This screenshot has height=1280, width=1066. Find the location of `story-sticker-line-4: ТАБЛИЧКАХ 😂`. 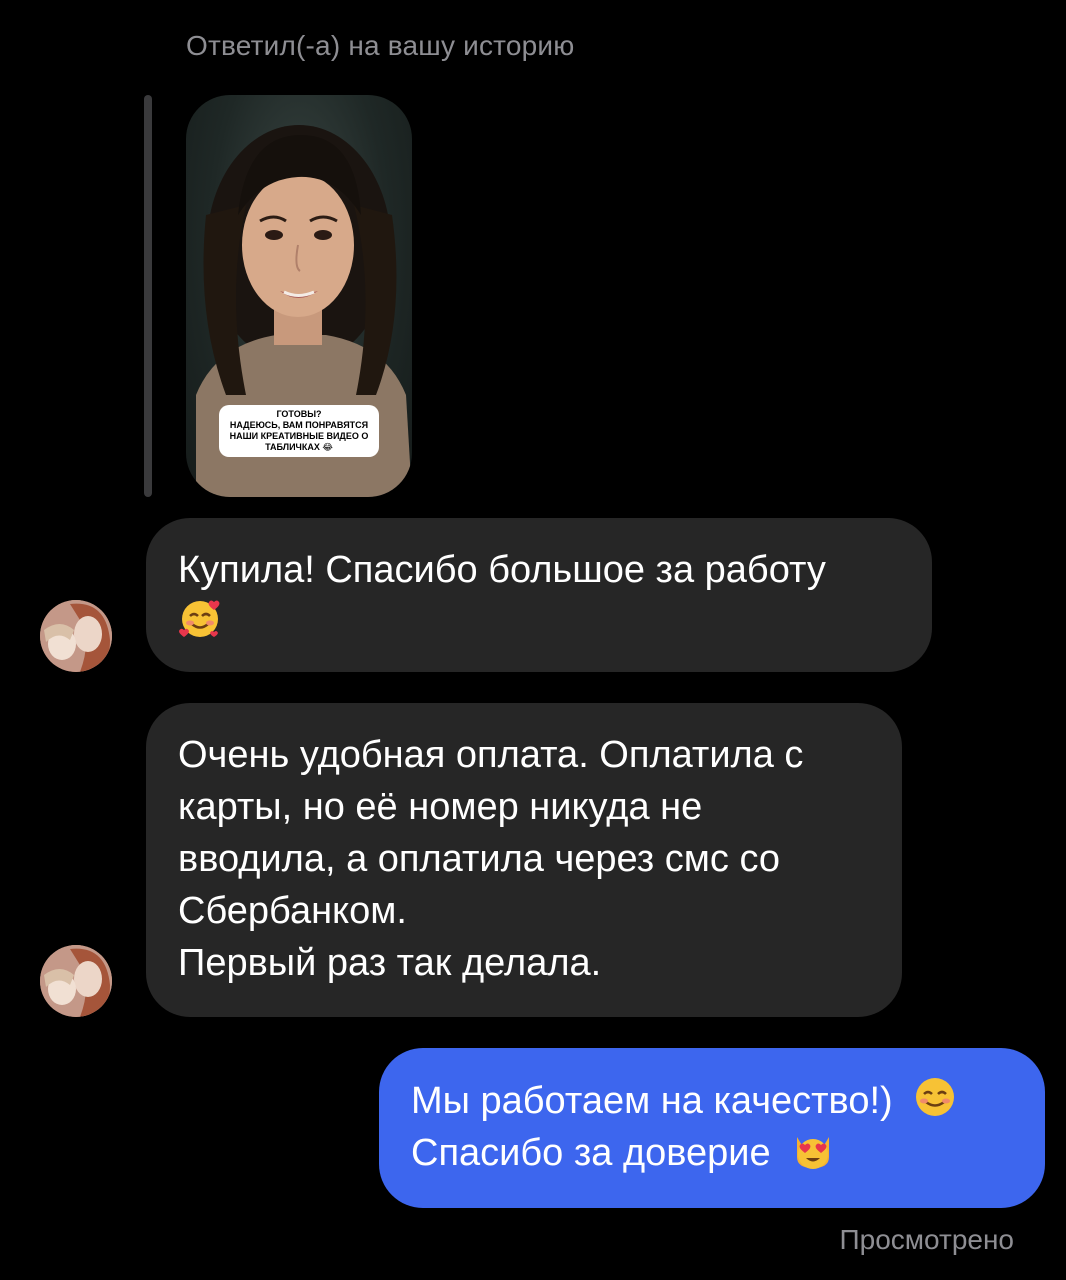

story-sticker-line-4: ТАБЛИЧКАХ 😂 is located at coordinates (299, 447).